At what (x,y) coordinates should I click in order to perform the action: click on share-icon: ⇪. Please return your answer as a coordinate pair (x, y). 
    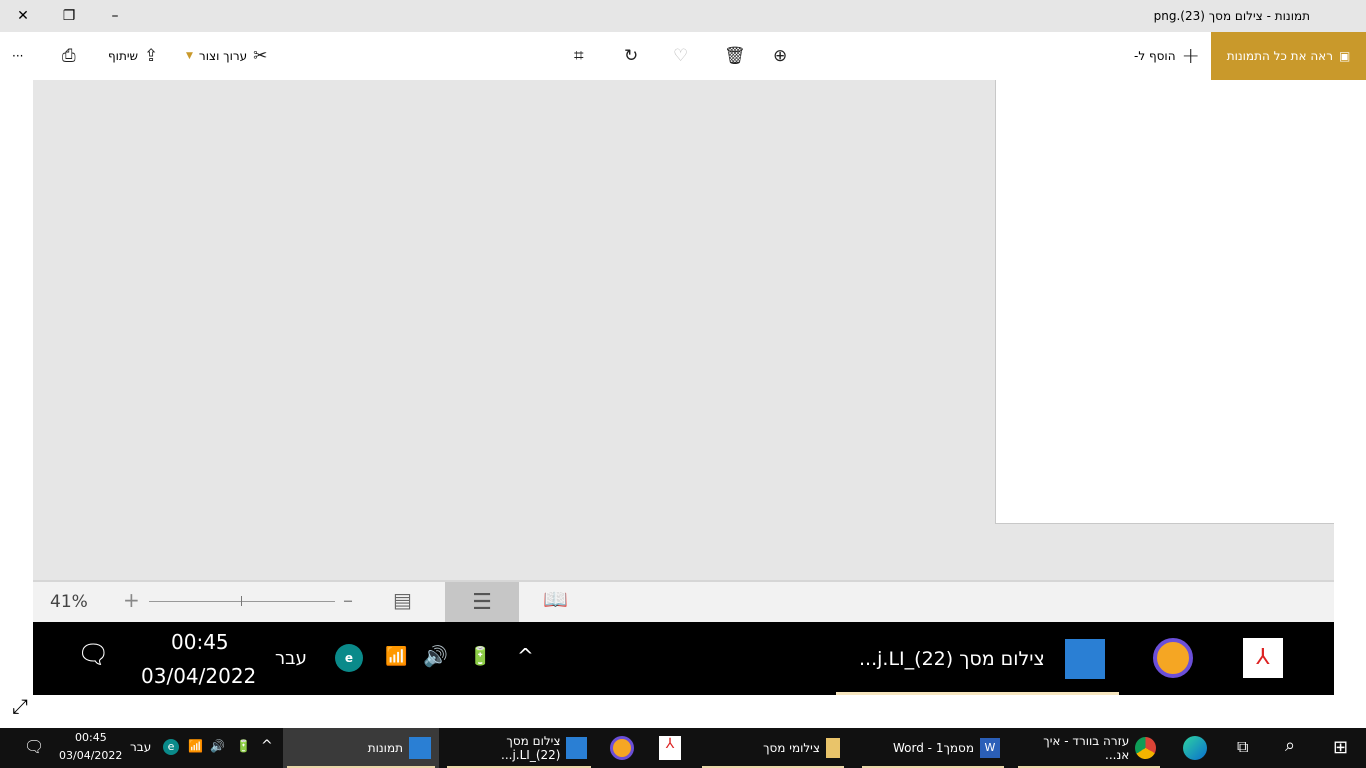
    Looking at the image, I should click on (151, 56).